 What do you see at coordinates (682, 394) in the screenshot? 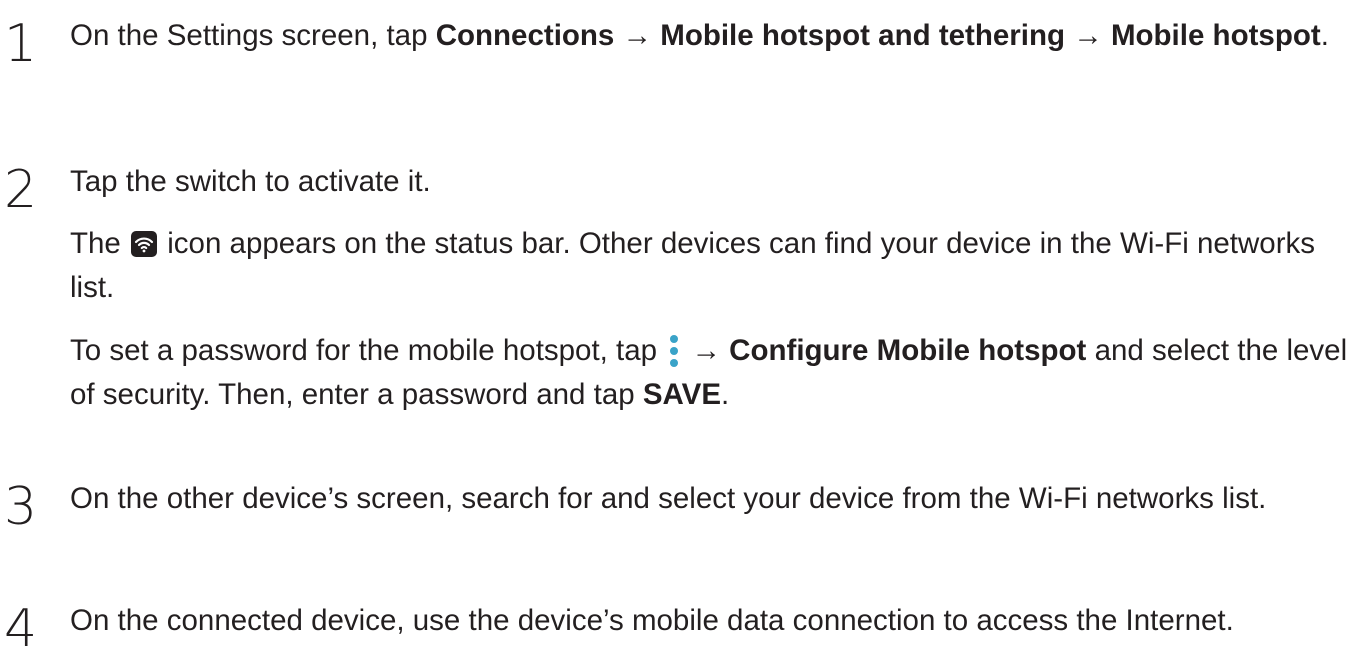
I see `button-name-save: SAVE` at bounding box center [682, 394].